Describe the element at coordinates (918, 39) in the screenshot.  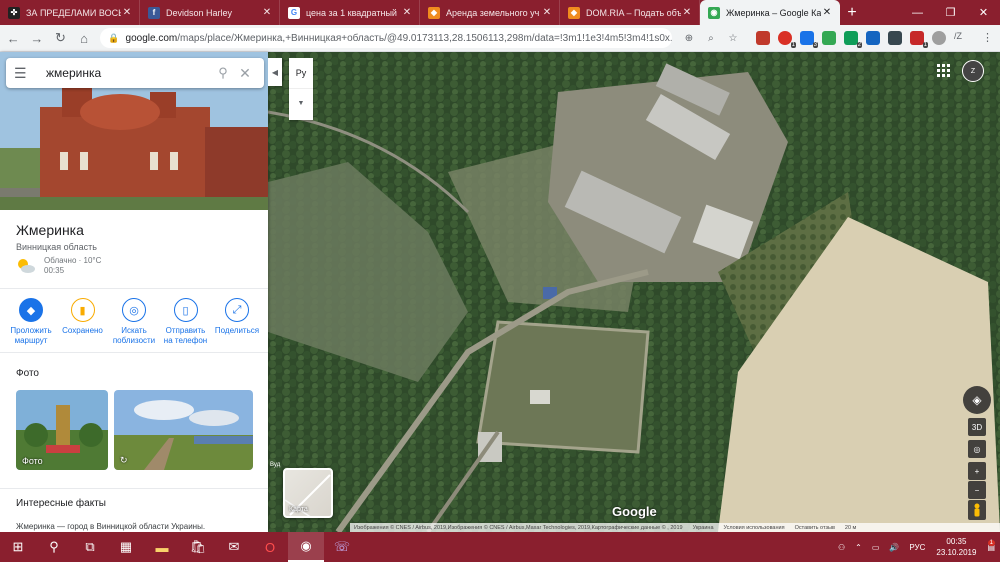
I see `abp-extension-icon: 1` at that location.